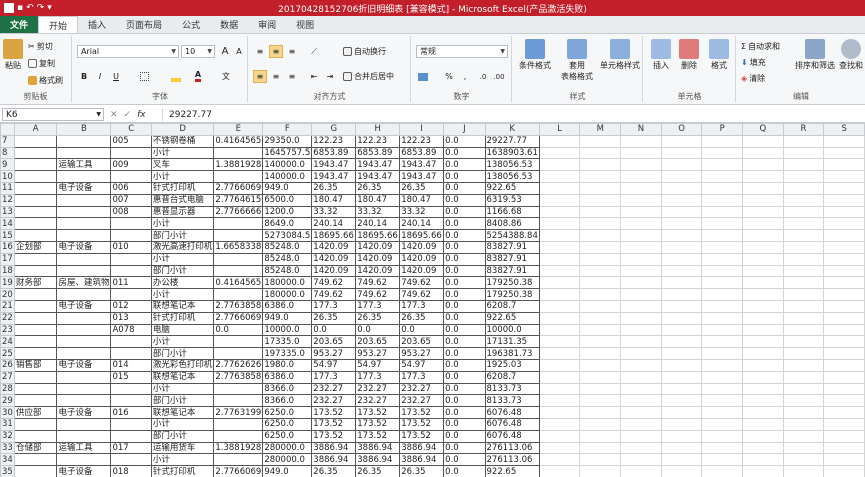  What do you see at coordinates (229, 24) in the screenshot?
I see `tab-data: 数据` at bounding box center [229, 24].